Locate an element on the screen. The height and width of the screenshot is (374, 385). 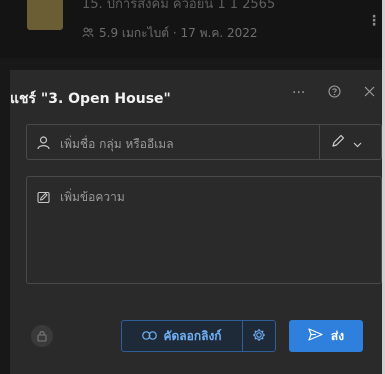
add-people-placeholder: เพิ่มชื่อ กลุ่ม หรืออีเมล is located at coordinates (117, 144).